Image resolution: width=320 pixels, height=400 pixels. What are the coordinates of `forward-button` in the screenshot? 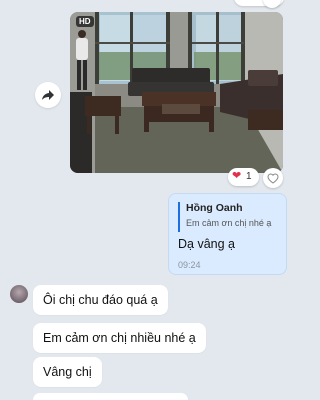 It's located at (48, 95).